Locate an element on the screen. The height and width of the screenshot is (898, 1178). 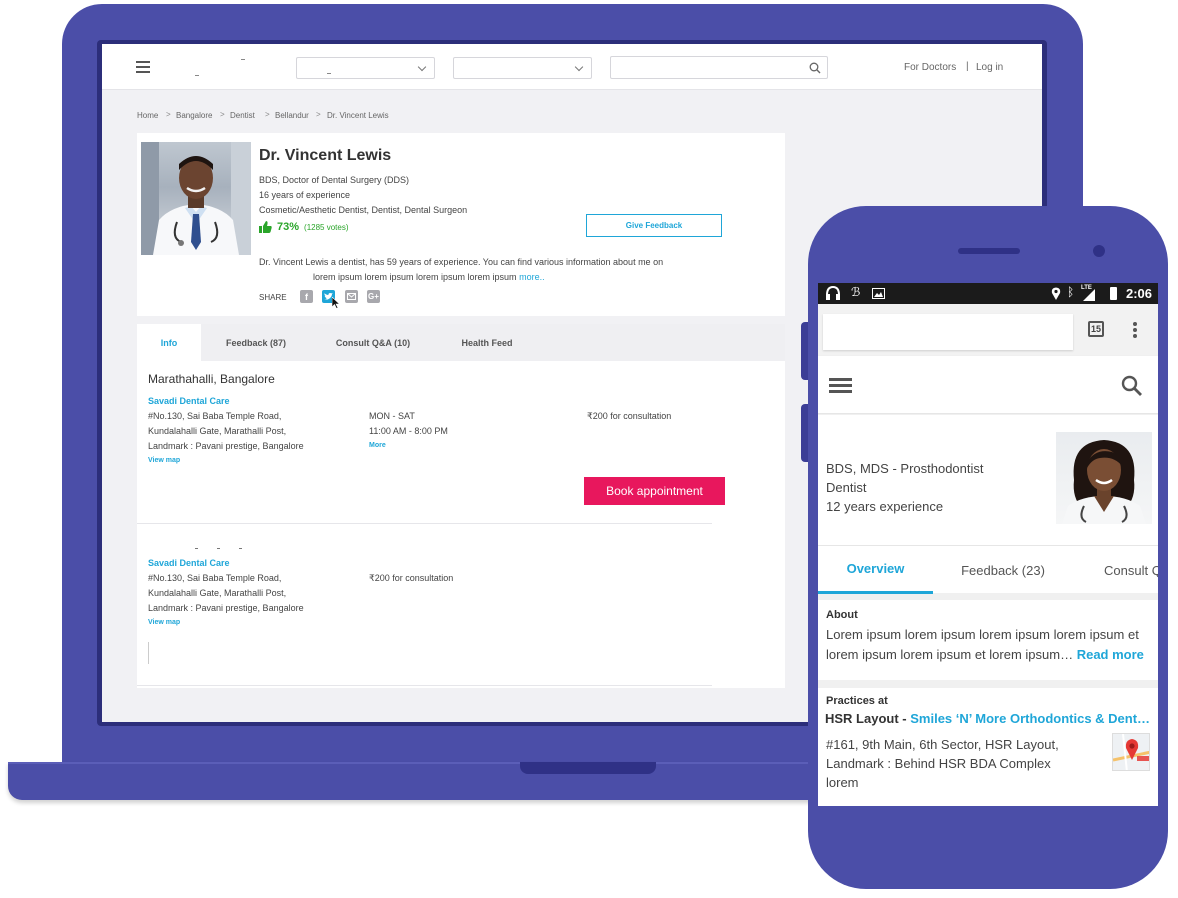
laptop-notch is located at coordinates (588, 768).